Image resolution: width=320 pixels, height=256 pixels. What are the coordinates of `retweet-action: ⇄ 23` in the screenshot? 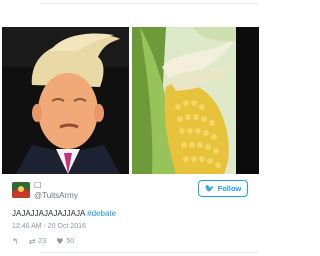 It's located at (38, 241).